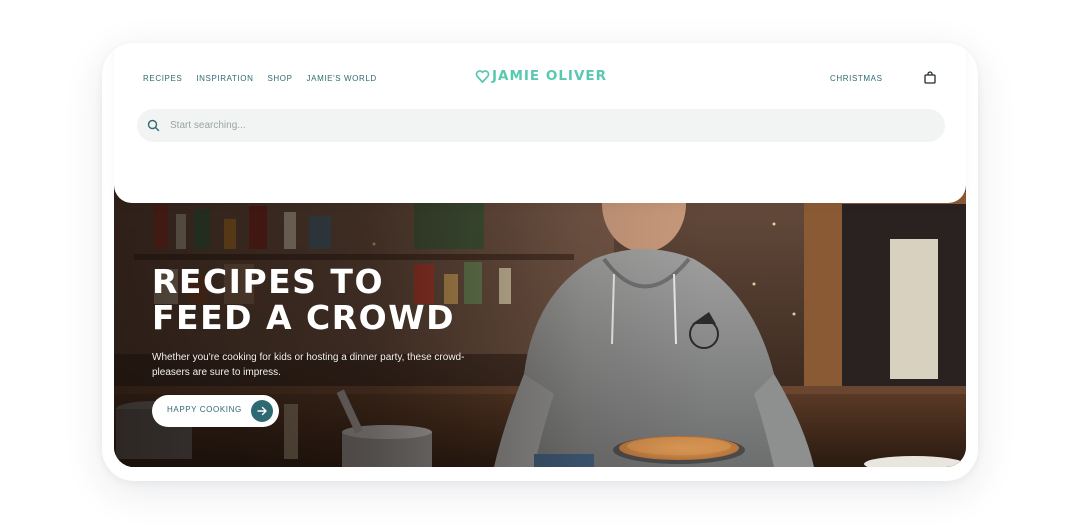 The image size is (1079, 525). I want to click on happy-cooking-button: HAPPY COOKING, so click(215, 411).